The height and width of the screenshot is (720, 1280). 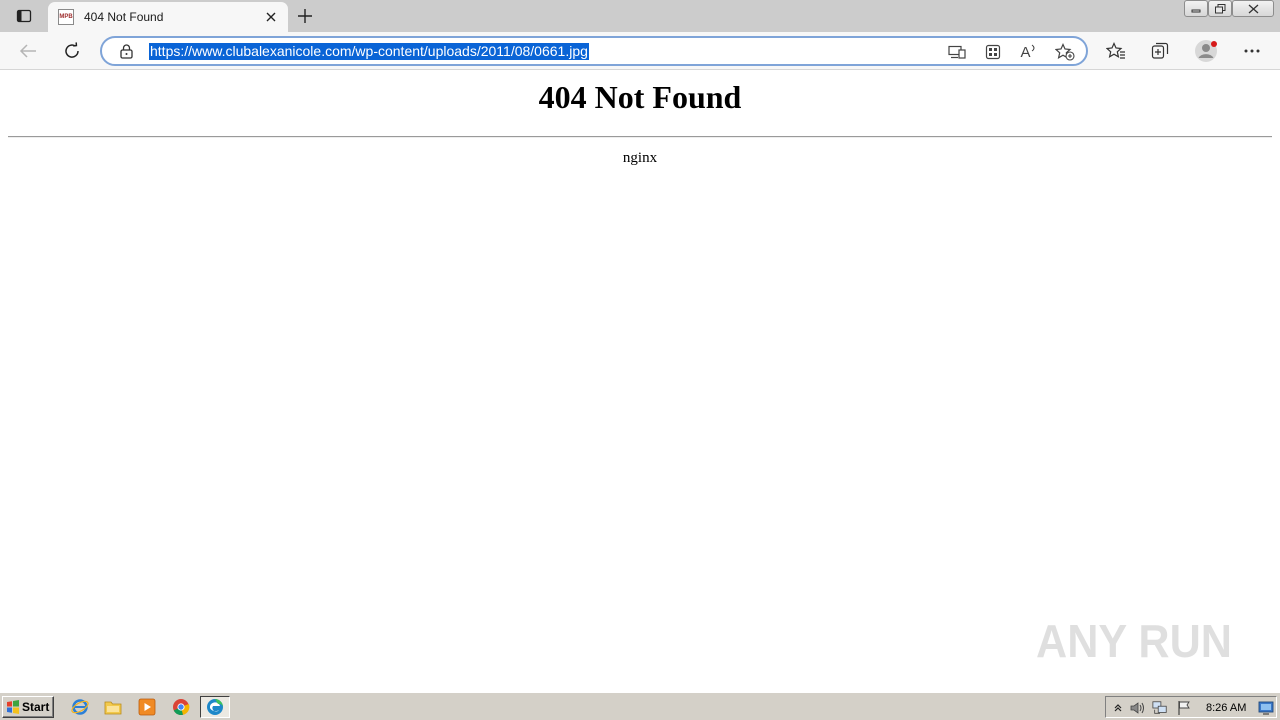 I want to click on favorites-button, so click(x=1116, y=51).